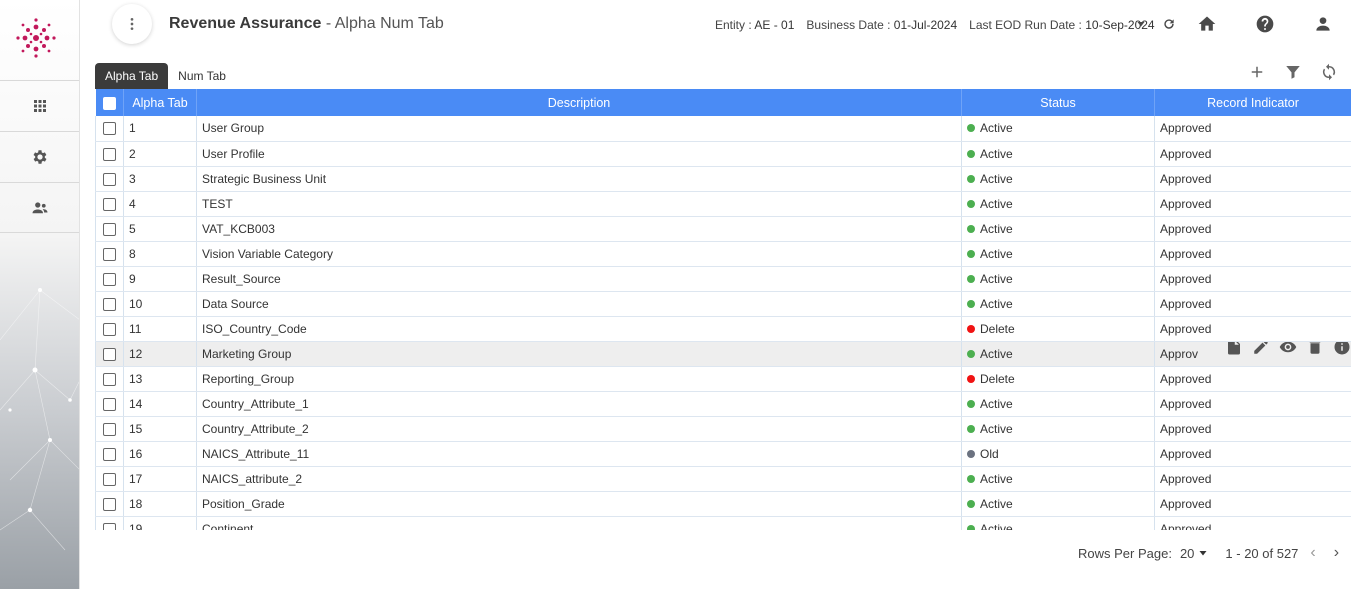 The width and height of the screenshot is (1366, 589). Describe the element at coordinates (160, 179) in the screenshot. I see `alpha-tab-cell: 3` at that location.